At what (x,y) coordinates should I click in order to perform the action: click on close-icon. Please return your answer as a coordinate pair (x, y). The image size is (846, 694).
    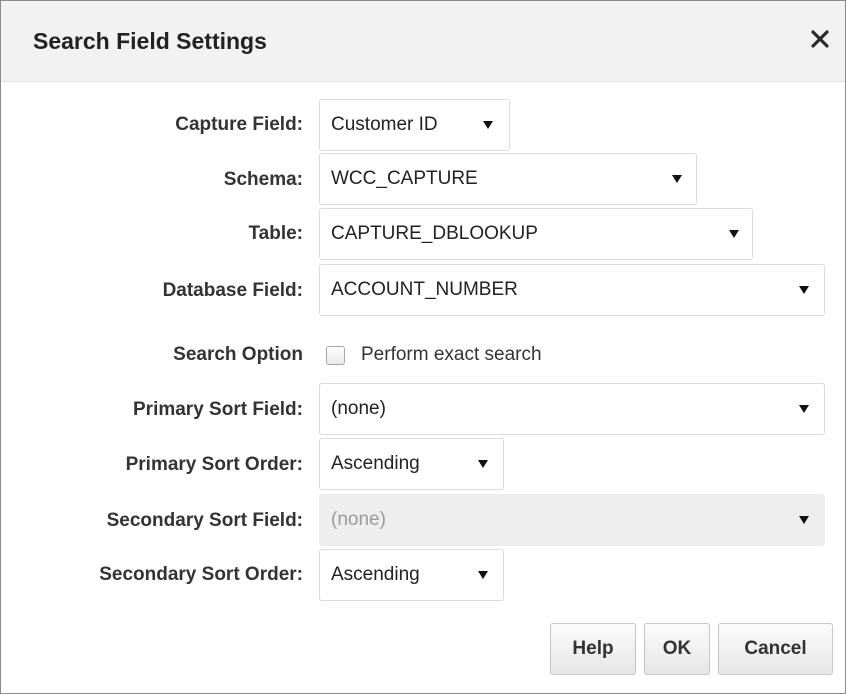
    Looking at the image, I should click on (820, 39).